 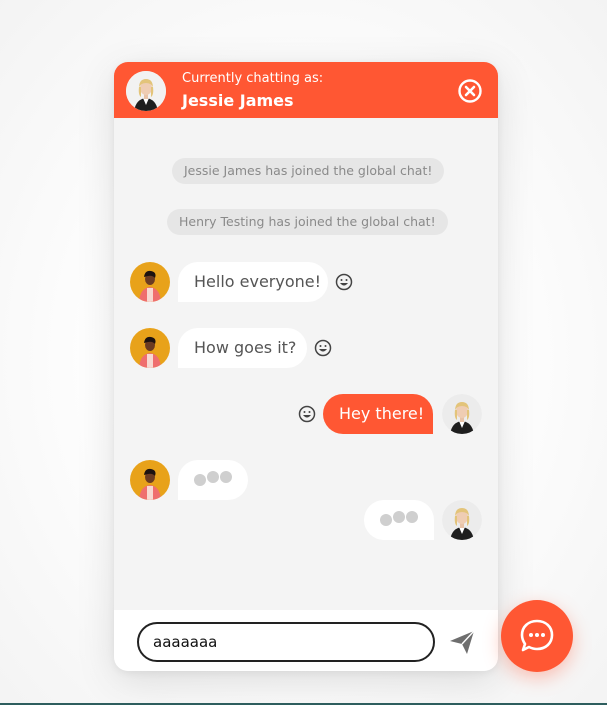 I want to click on paper-plane-icon, so click(x=462, y=642).